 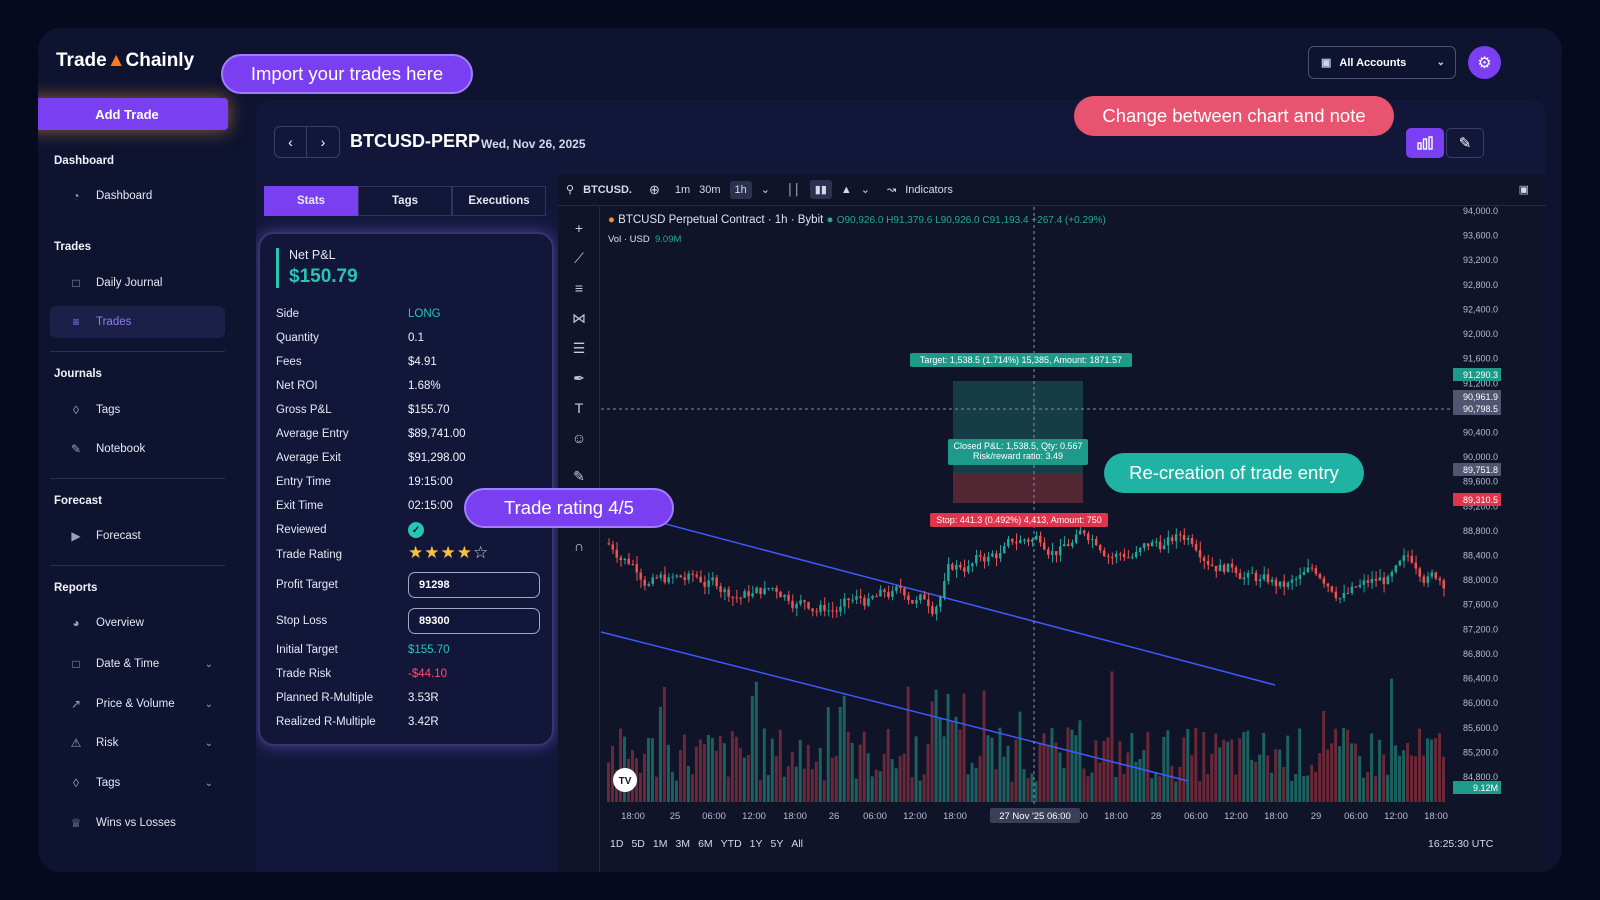 I want to click on reviewed-check-icon: ✓, so click(x=416, y=530).